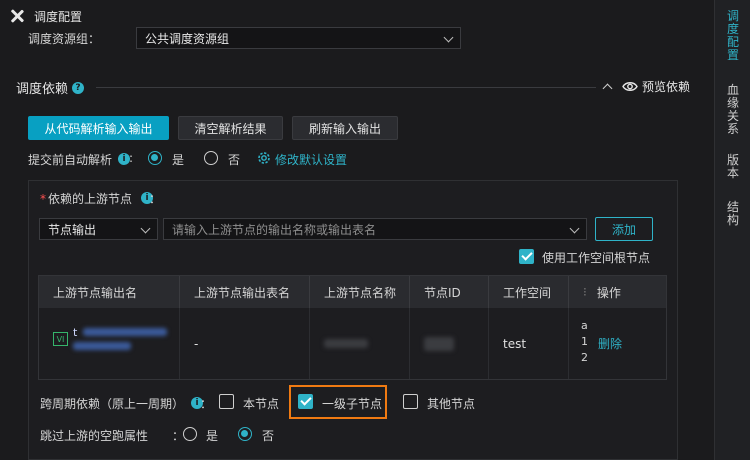 Image resolution: width=750 pixels, height=460 pixels. Describe the element at coordinates (155, 158) in the screenshot. I see `auto-parse-yes-radio` at that location.